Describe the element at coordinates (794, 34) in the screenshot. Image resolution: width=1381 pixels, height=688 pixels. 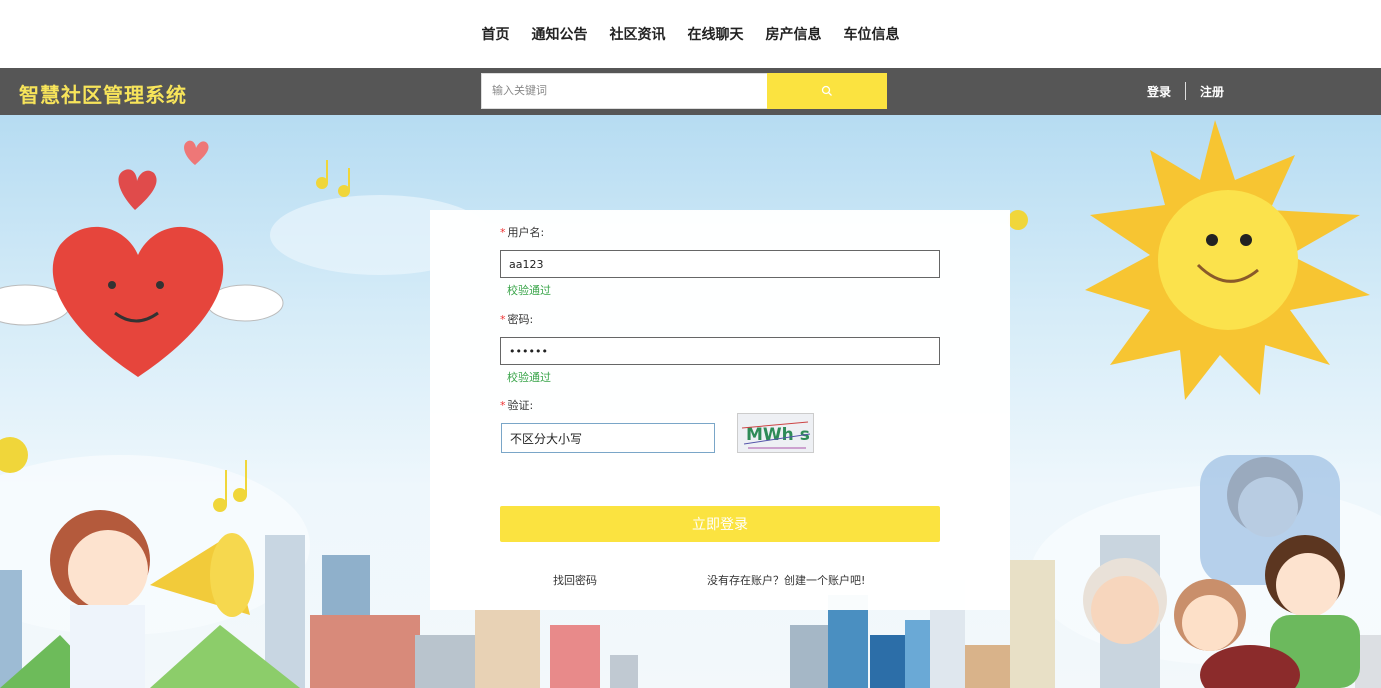
I see `nav-property: 房产信息` at that location.